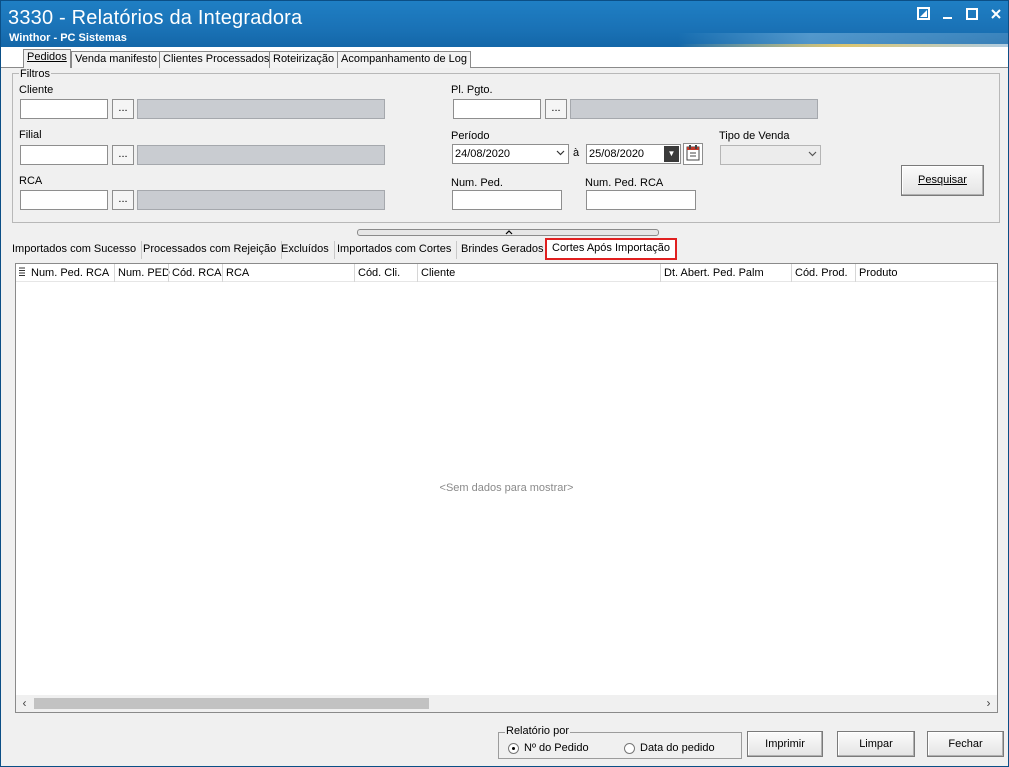 The image size is (1009, 767). I want to click on filial-code-input, so click(64, 155).